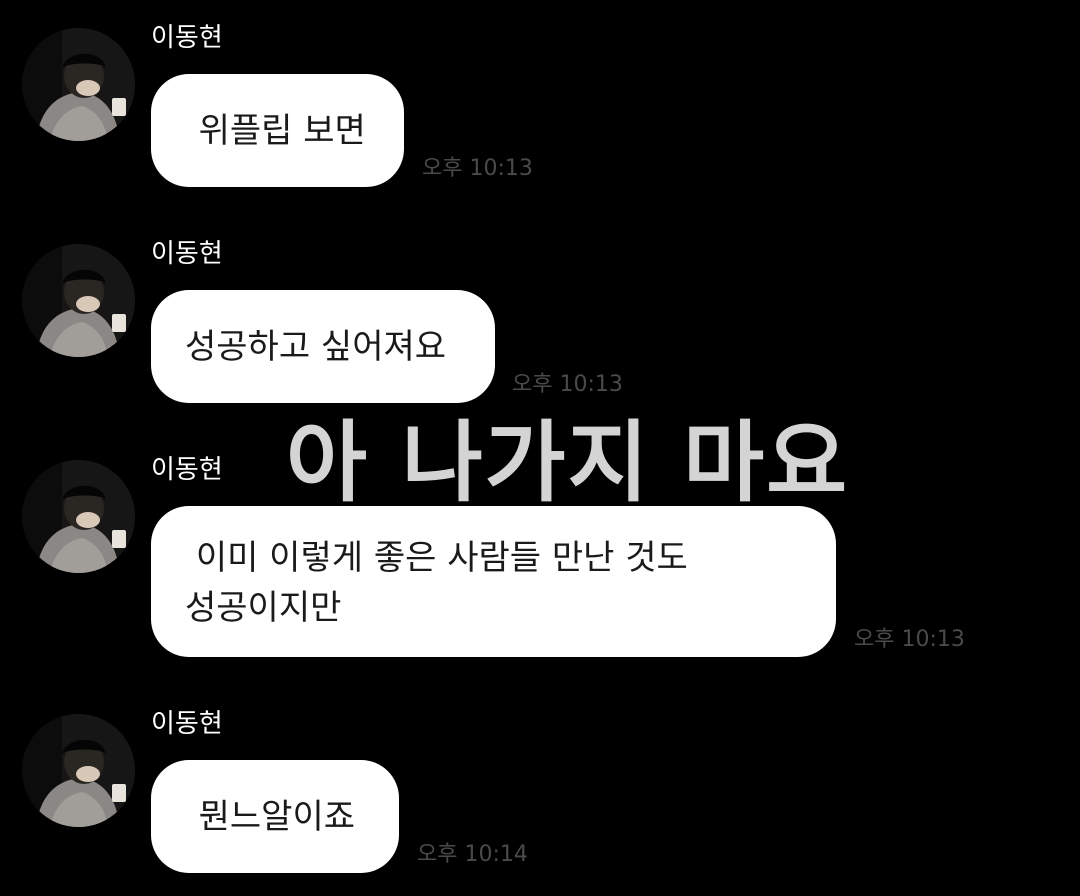  Describe the element at coordinates (436, 582) in the screenshot. I see `message-text: 이미 이렇게 좋은 사람들 만난 것도 성공이지만` at that location.